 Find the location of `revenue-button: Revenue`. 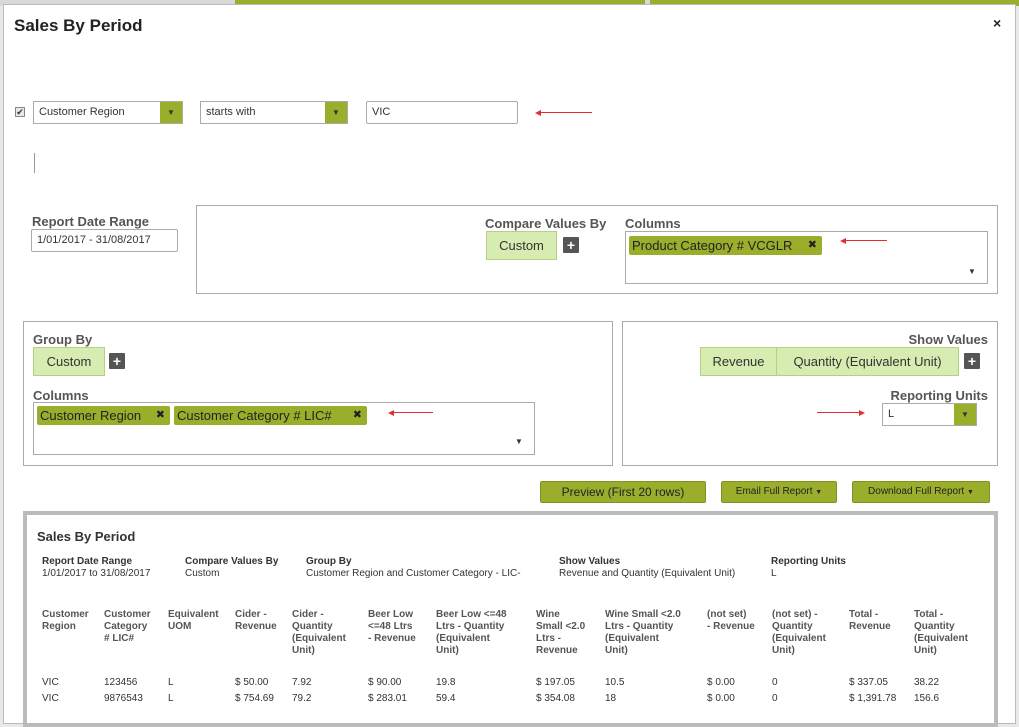

revenue-button: Revenue is located at coordinates (738, 361).